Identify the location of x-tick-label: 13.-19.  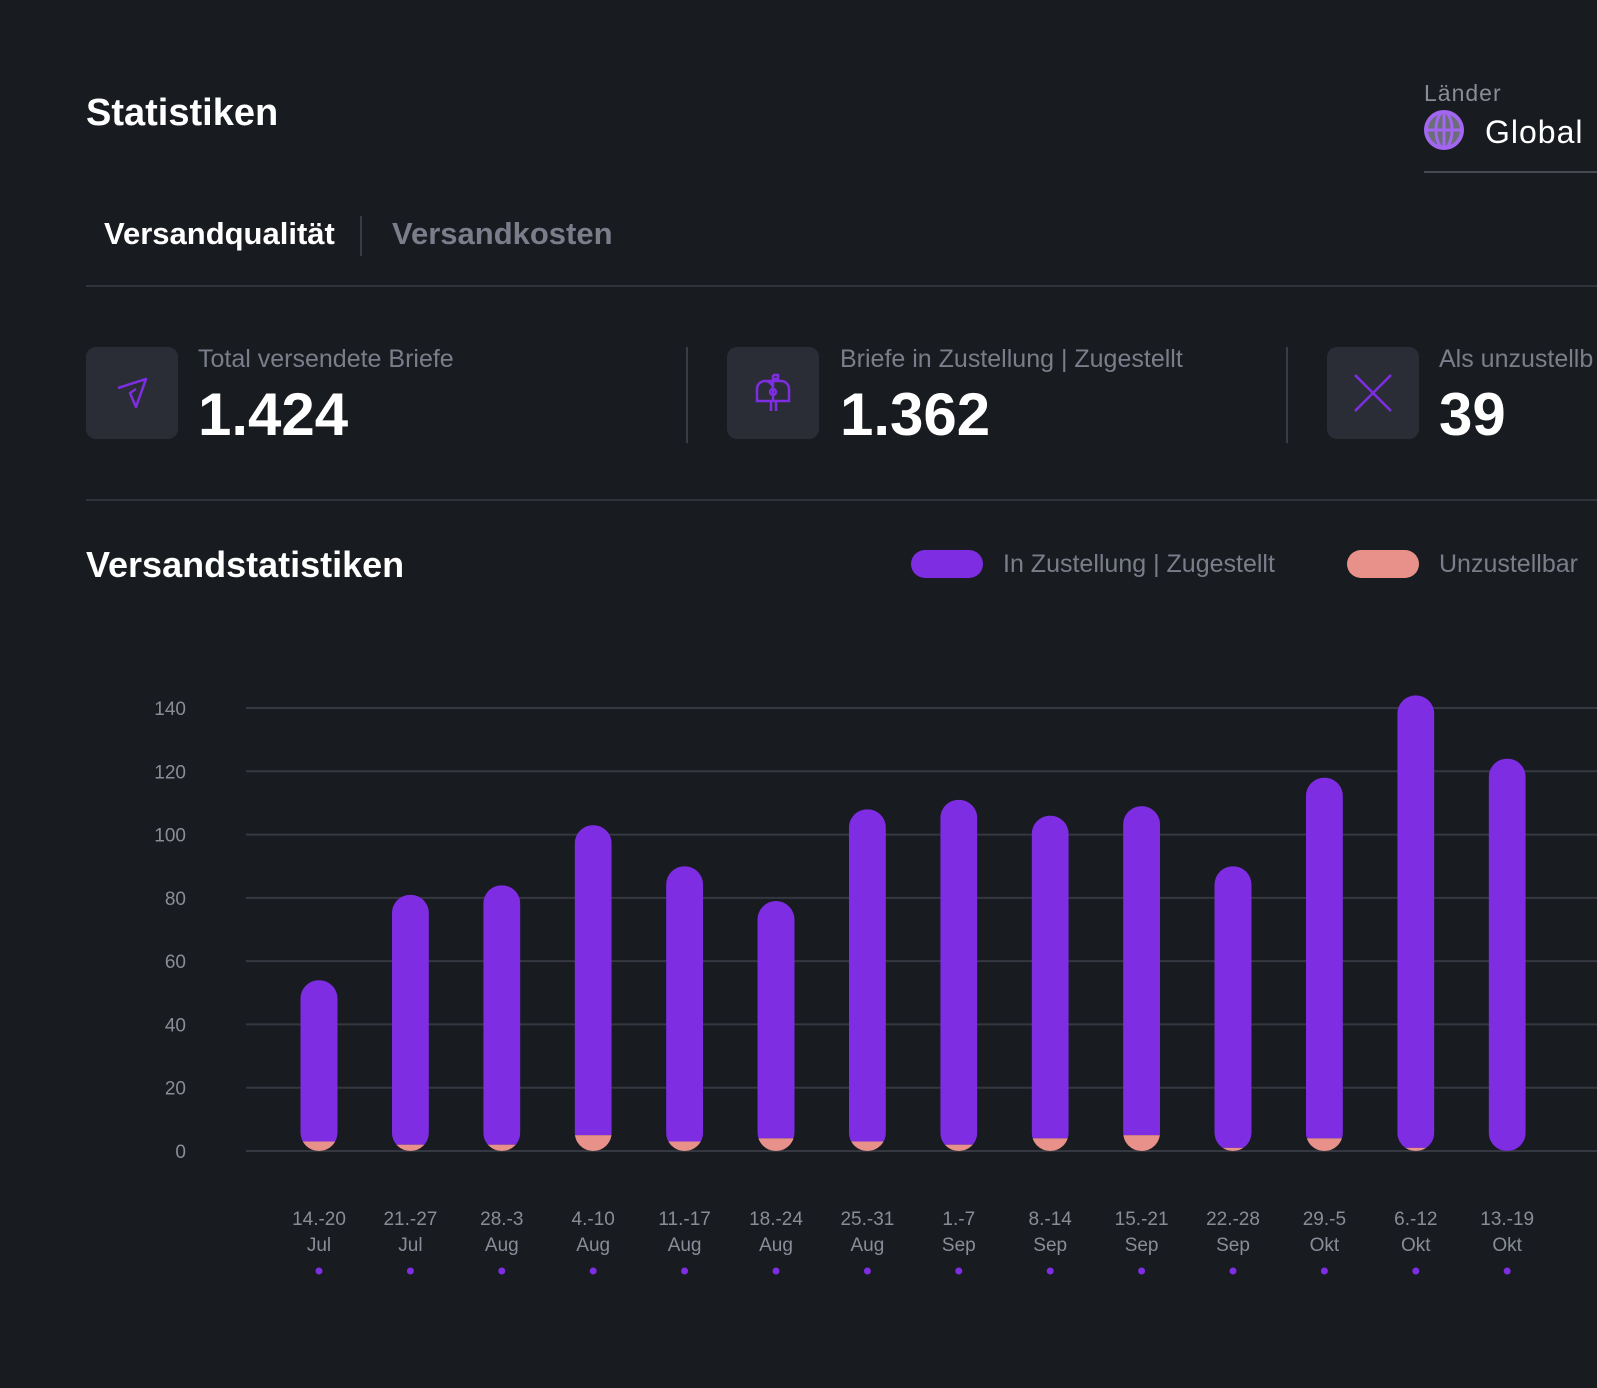
(1507, 1219).